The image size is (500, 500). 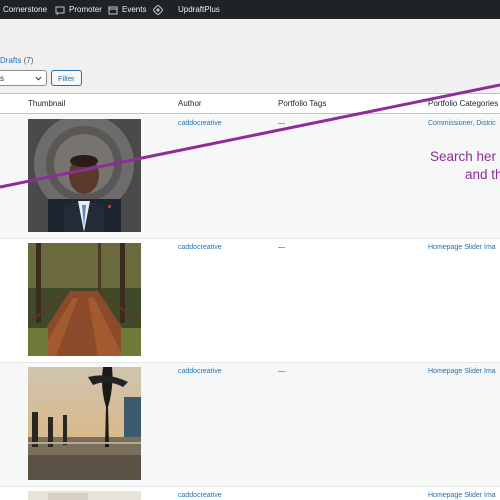 I want to click on filter-select: s, so click(x=23, y=78).